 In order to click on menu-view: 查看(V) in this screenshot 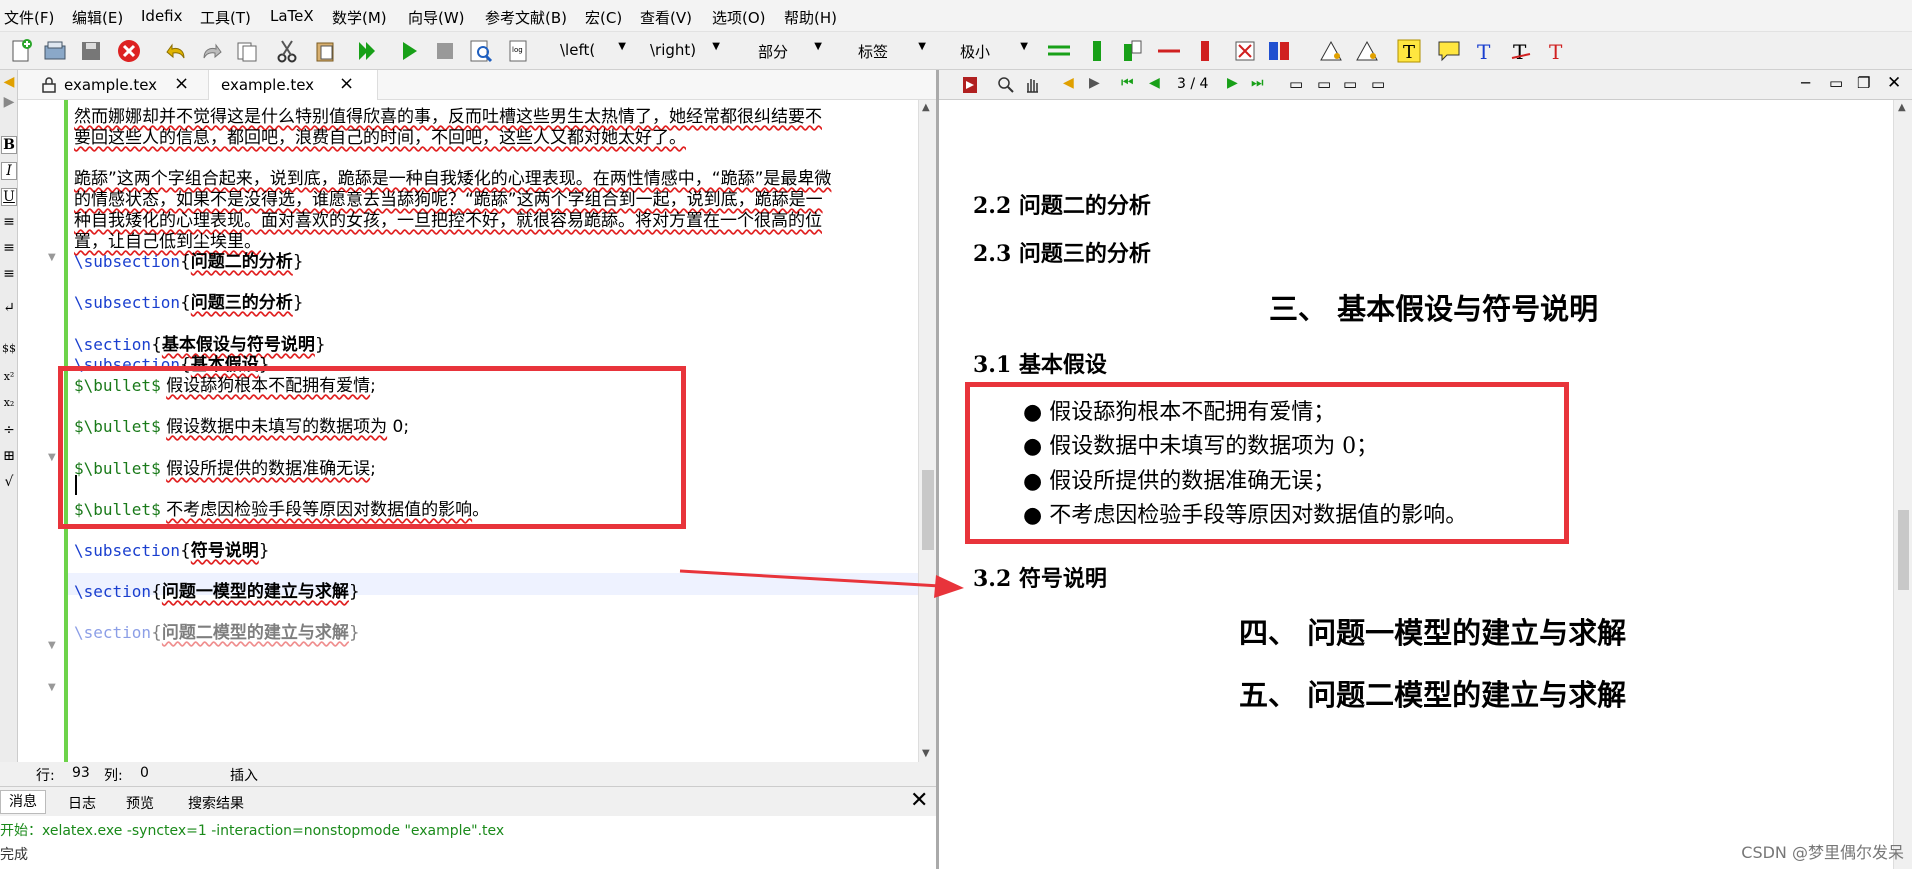, I will do `click(666, 17)`.